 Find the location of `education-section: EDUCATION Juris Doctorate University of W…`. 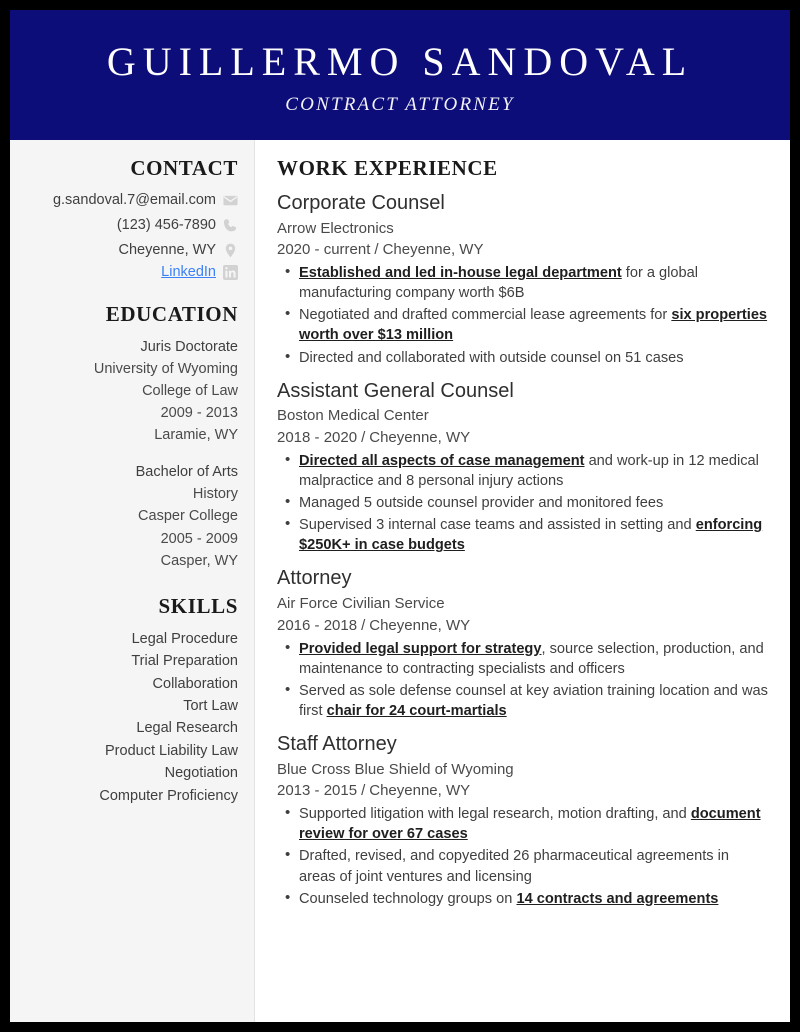

education-section: EDUCATION Juris Doctorate University of W… is located at coordinates (131, 436).